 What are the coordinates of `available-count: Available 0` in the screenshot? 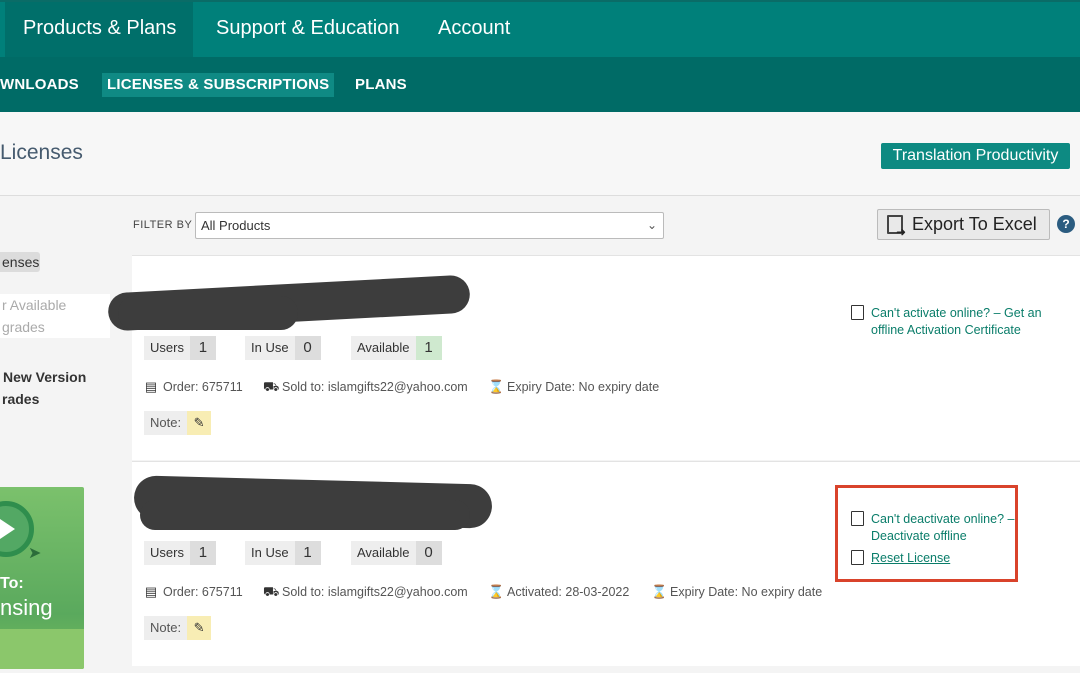 It's located at (396, 553).